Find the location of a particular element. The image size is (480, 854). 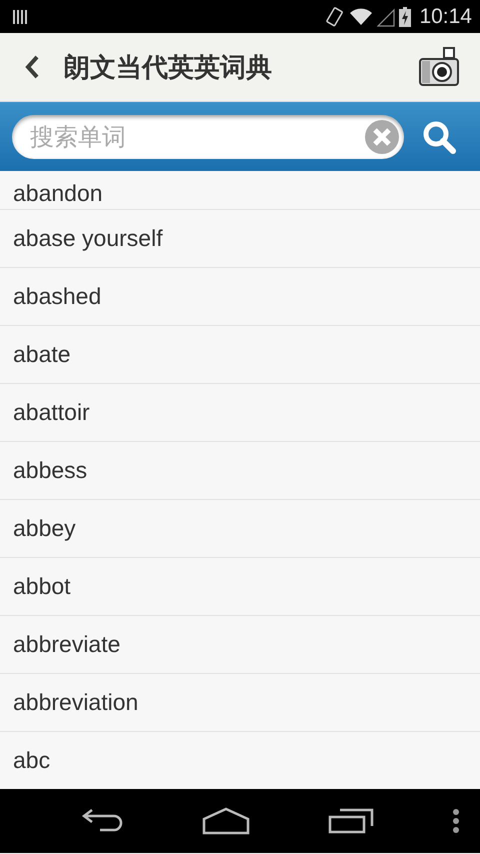

notification-icon is located at coordinates (20, 16).